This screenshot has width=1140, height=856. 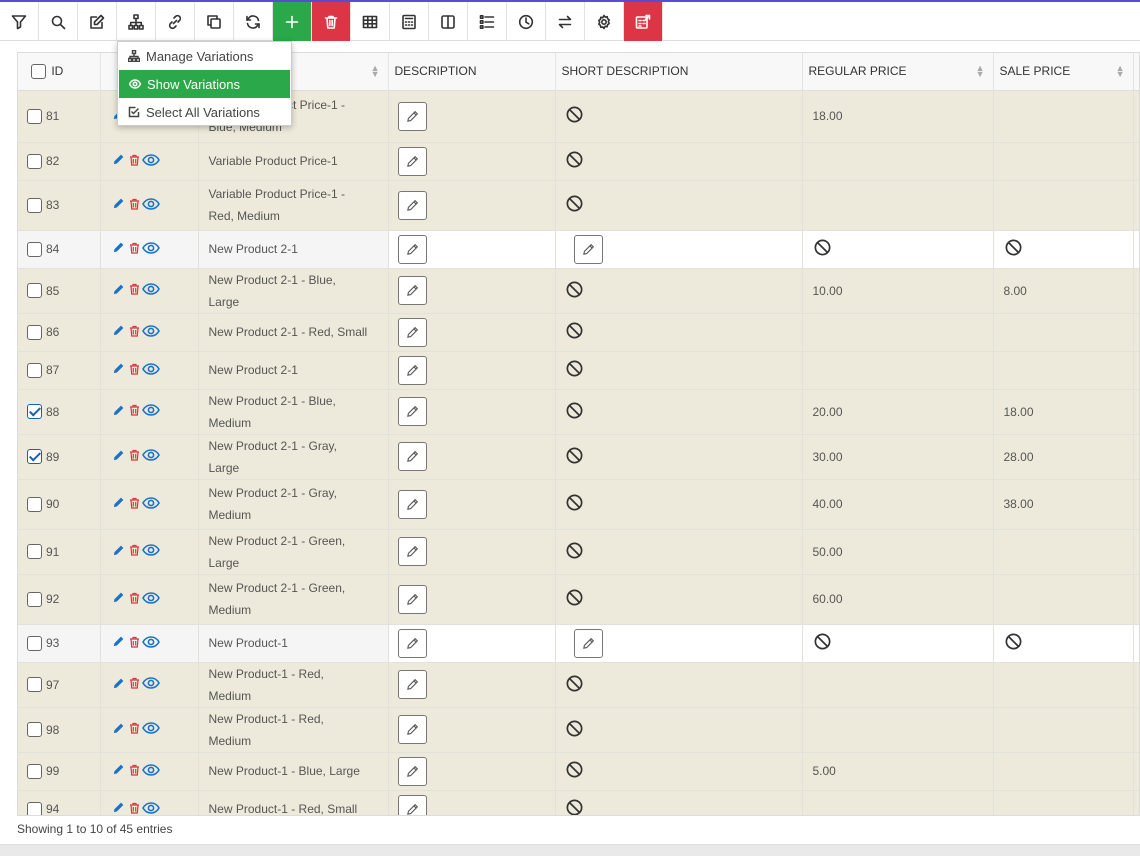 What do you see at coordinates (1063, 72) in the screenshot?
I see `sale-price-column-header: SALE PRICE ▲ ▼` at bounding box center [1063, 72].